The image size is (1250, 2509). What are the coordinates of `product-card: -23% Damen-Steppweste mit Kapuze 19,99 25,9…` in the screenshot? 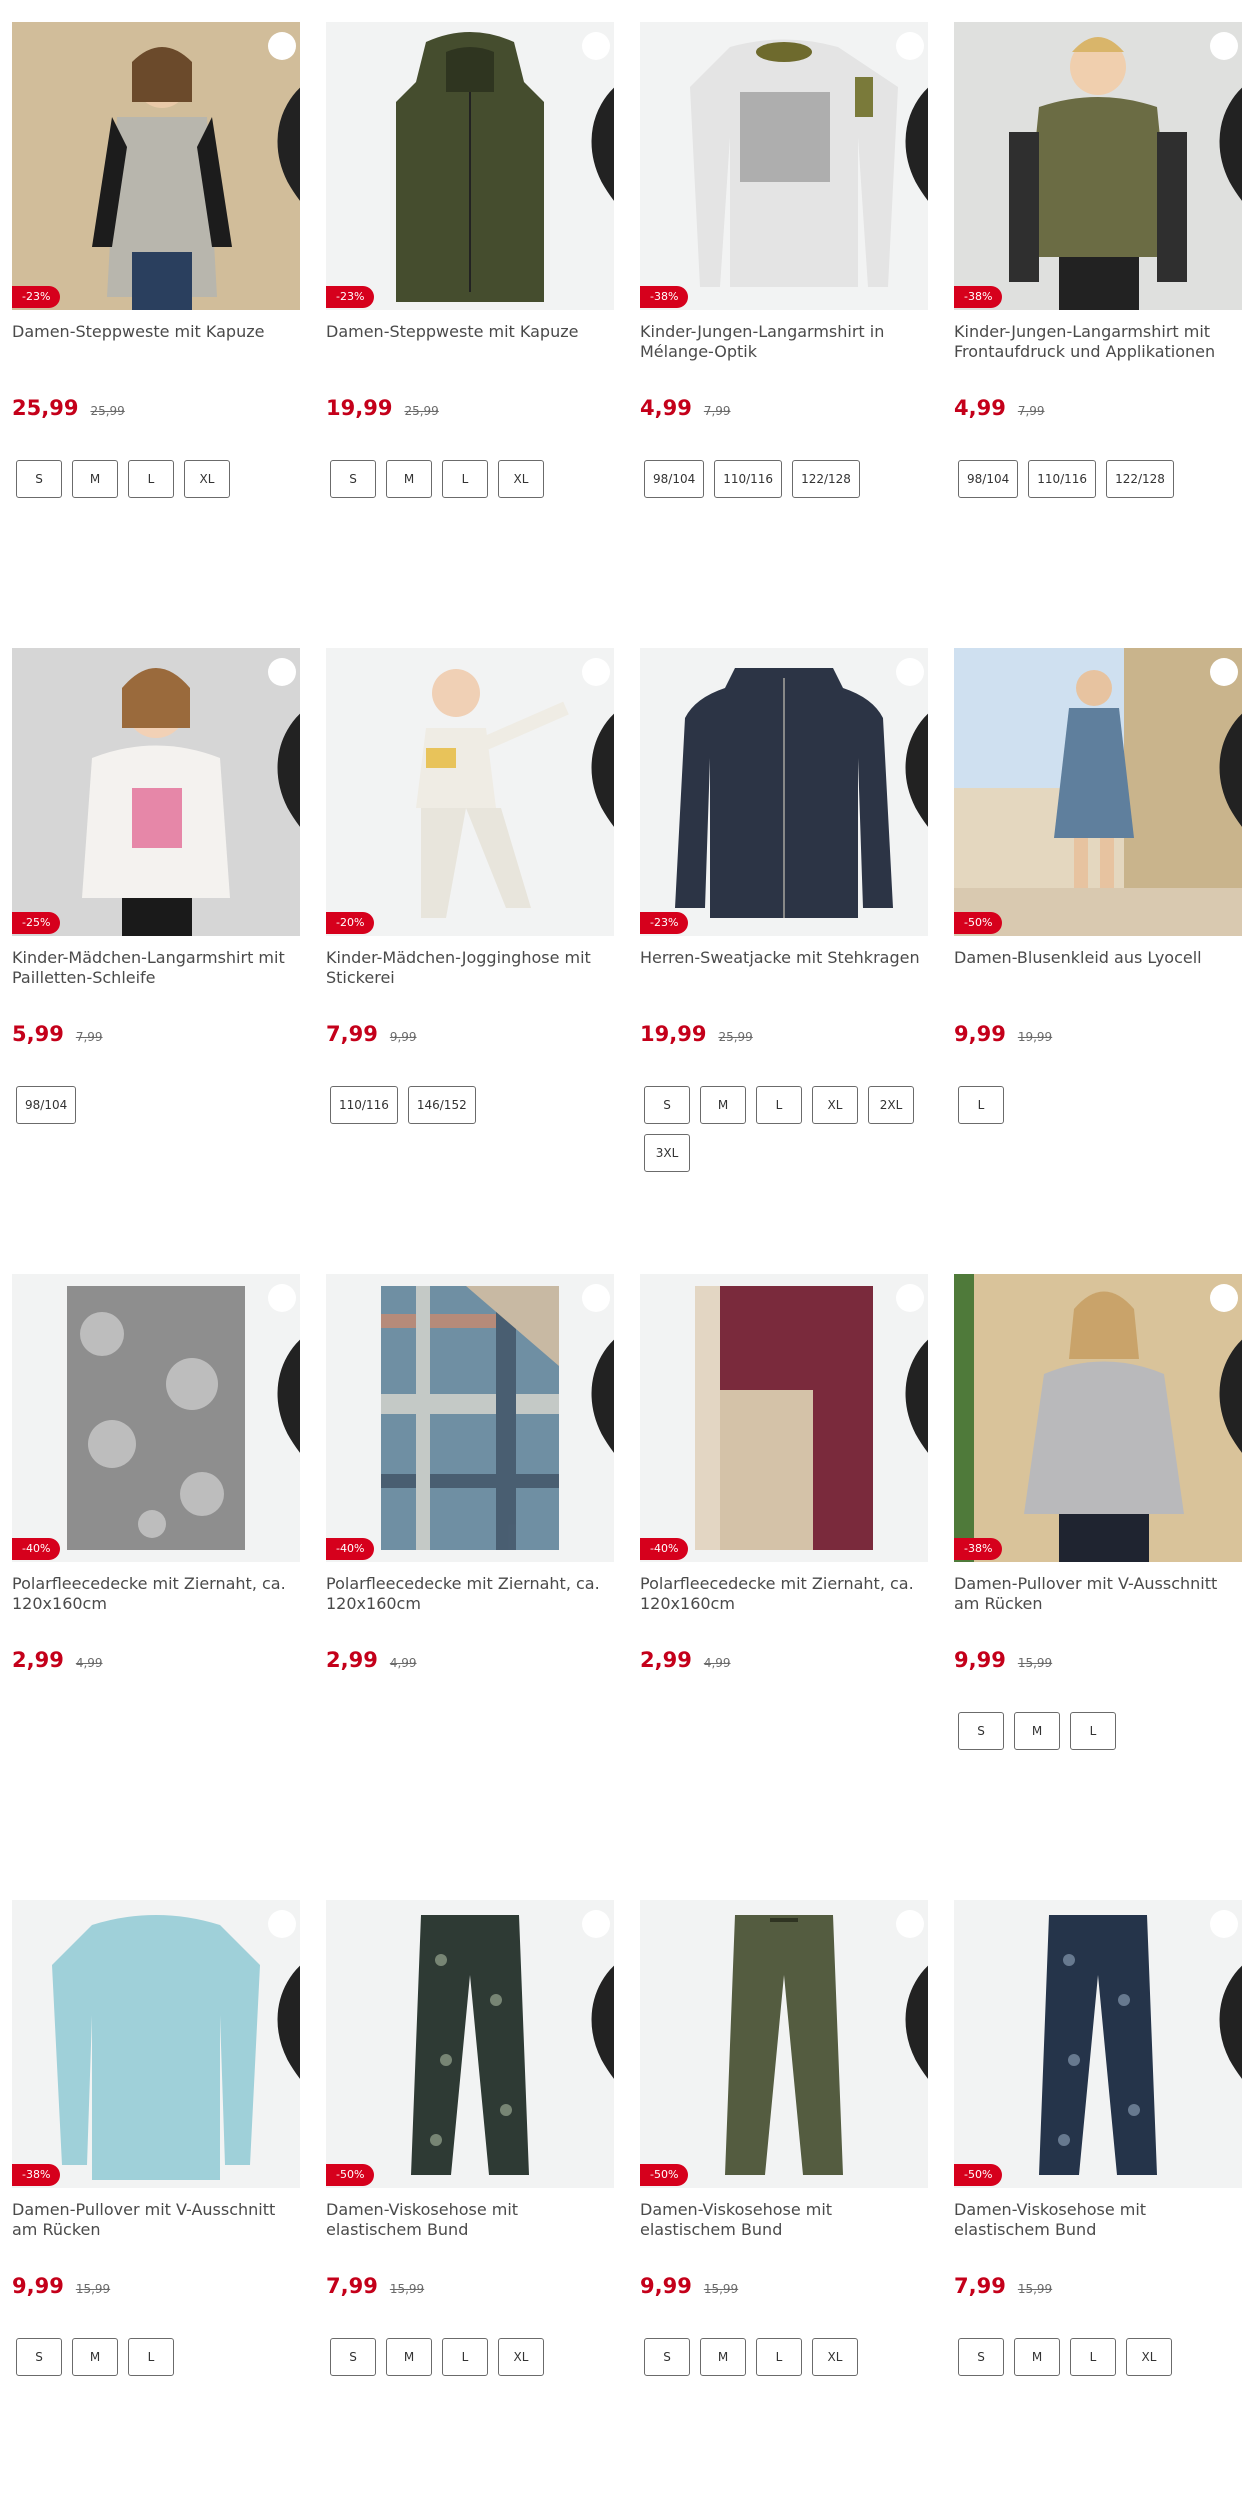 It's located at (470, 310).